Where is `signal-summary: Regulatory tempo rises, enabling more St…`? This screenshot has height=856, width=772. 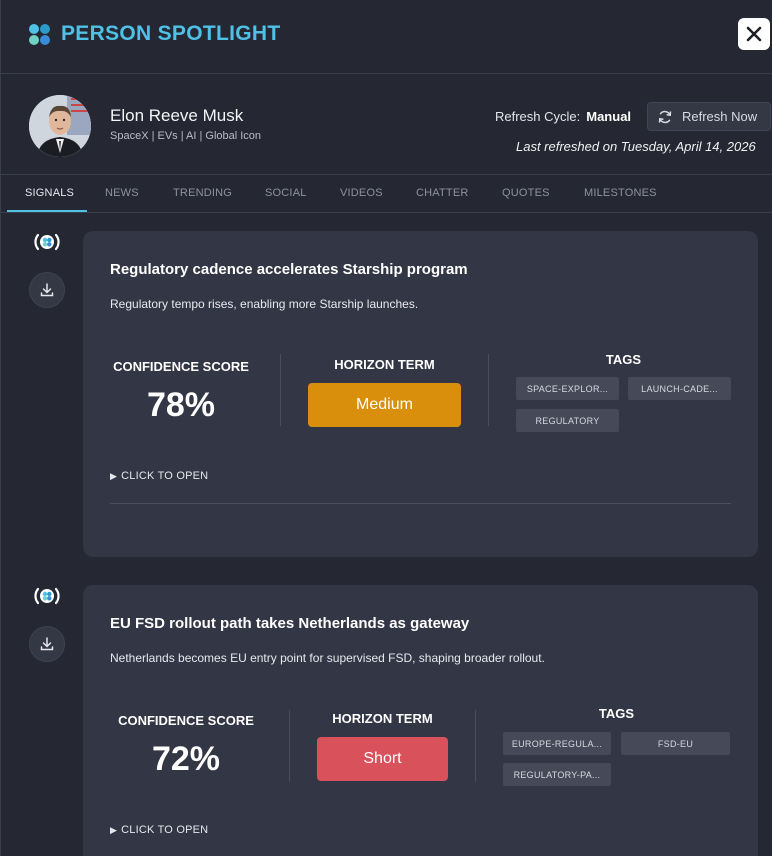 signal-summary: Regulatory tempo rises, enabling more St… is located at coordinates (264, 304).